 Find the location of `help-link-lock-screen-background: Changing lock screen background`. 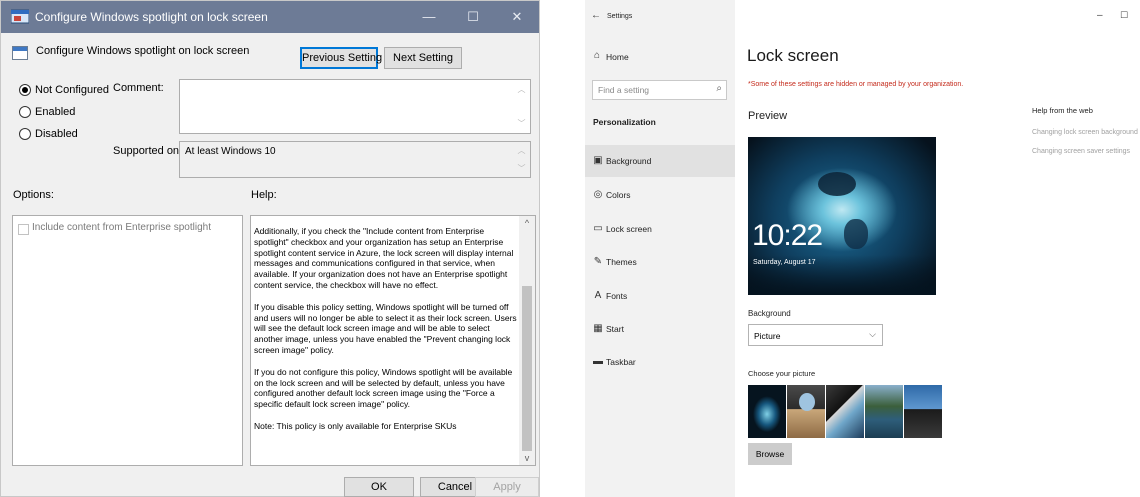

help-link-lock-screen-background: Changing lock screen background is located at coordinates (1085, 132).